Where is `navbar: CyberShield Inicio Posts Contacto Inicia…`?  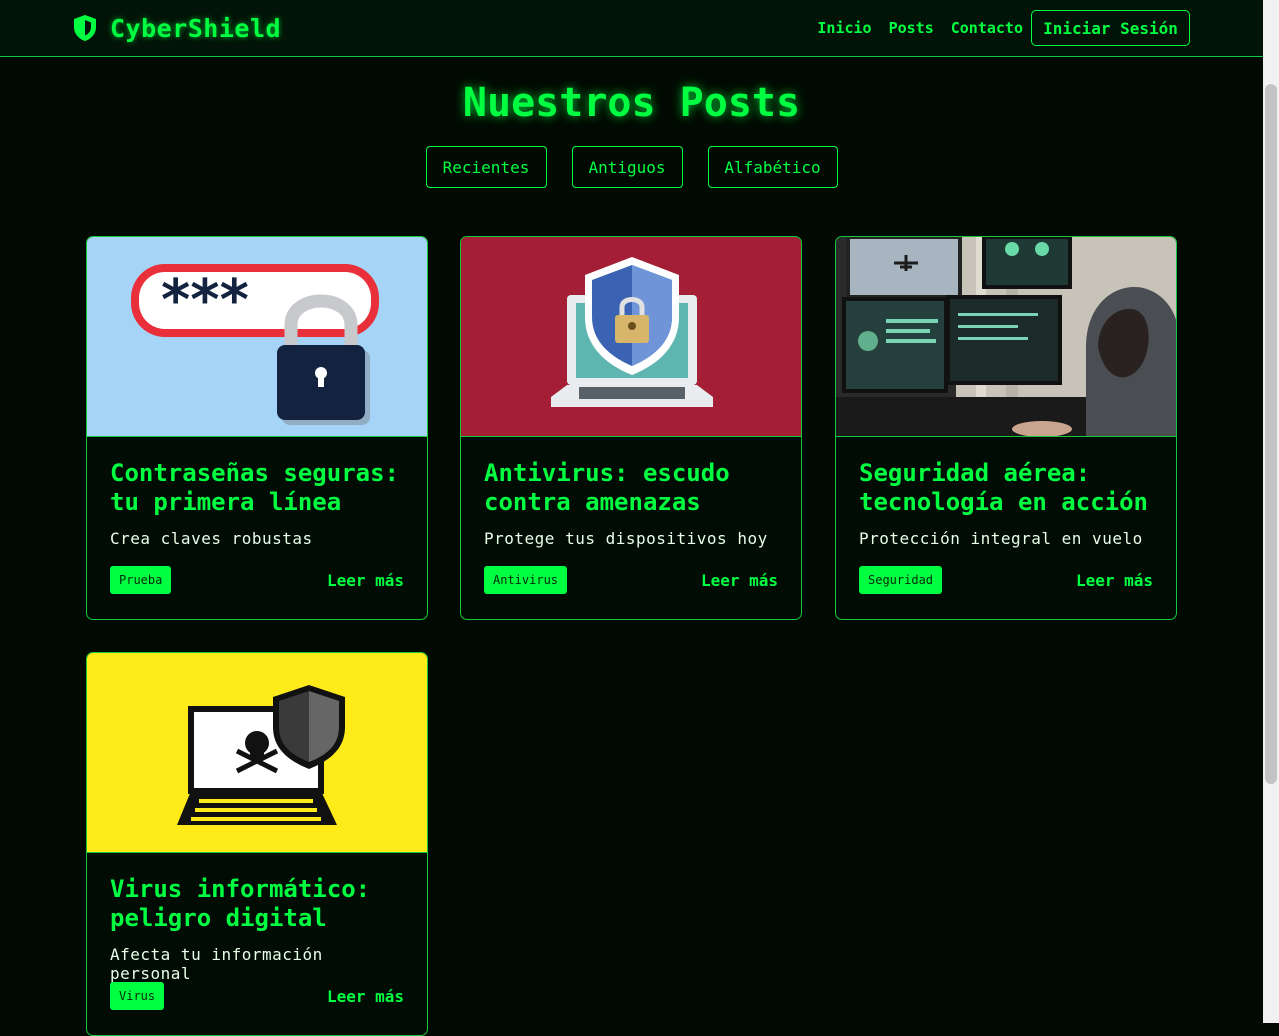 navbar: CyberShield Inicio Posts Contacto Inicia… is located at coordinates (631, 28).